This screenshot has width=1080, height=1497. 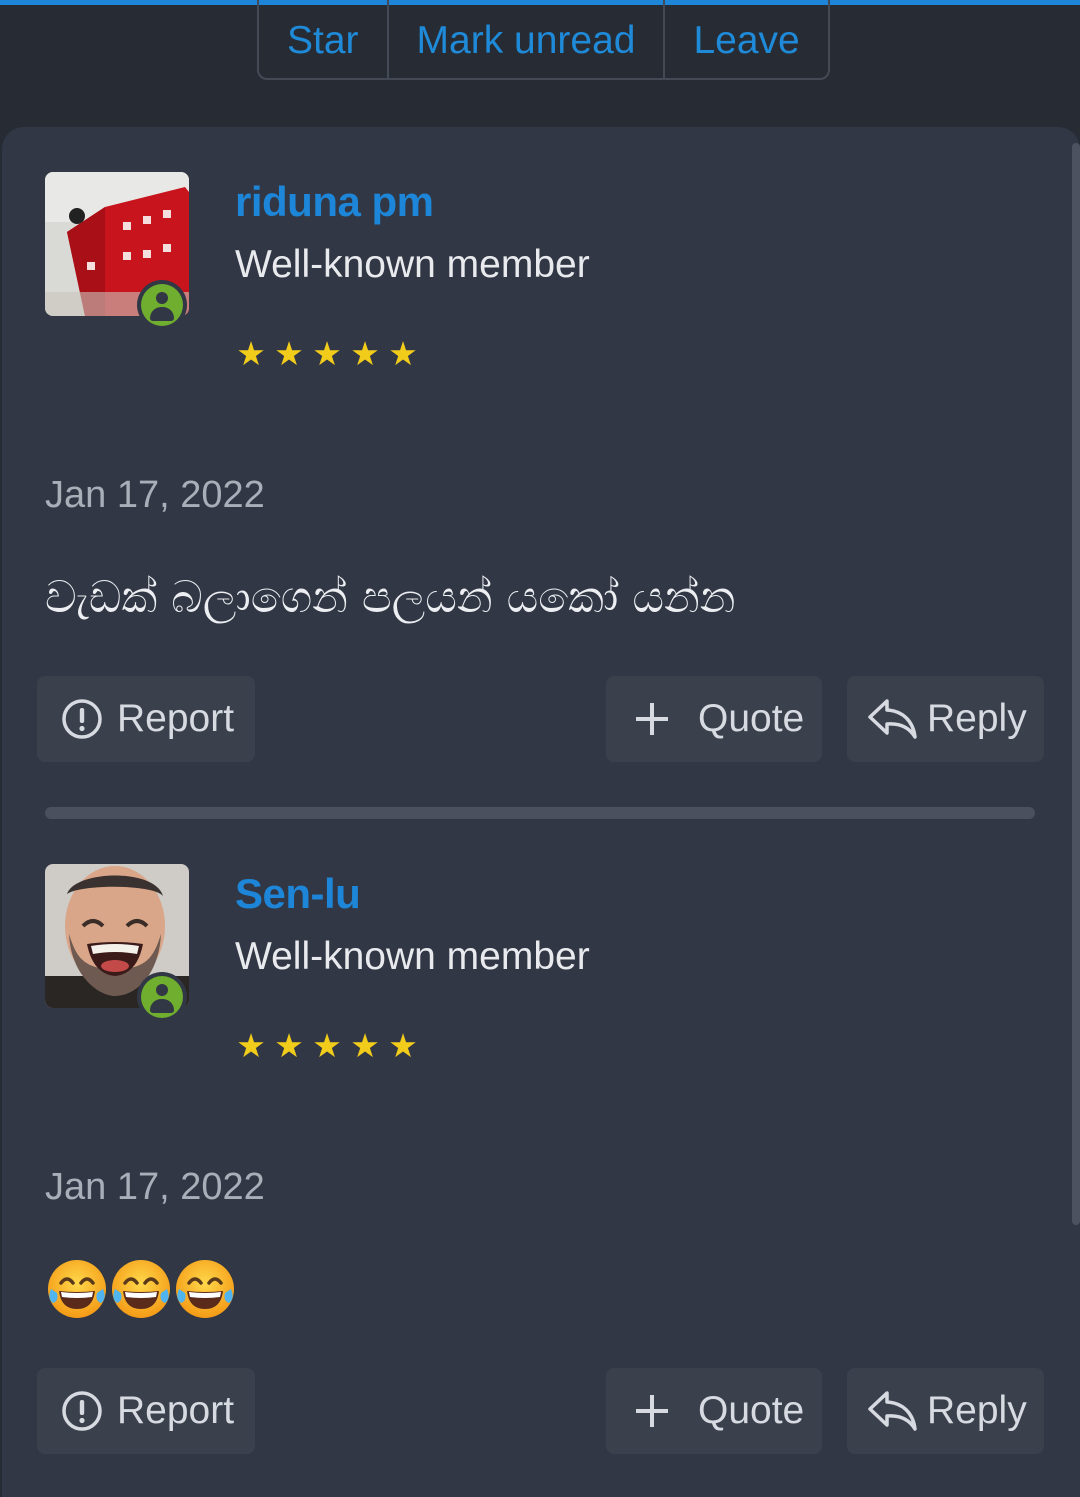 I want to click on username-link: riduna pm, so click(x=334, y=202).